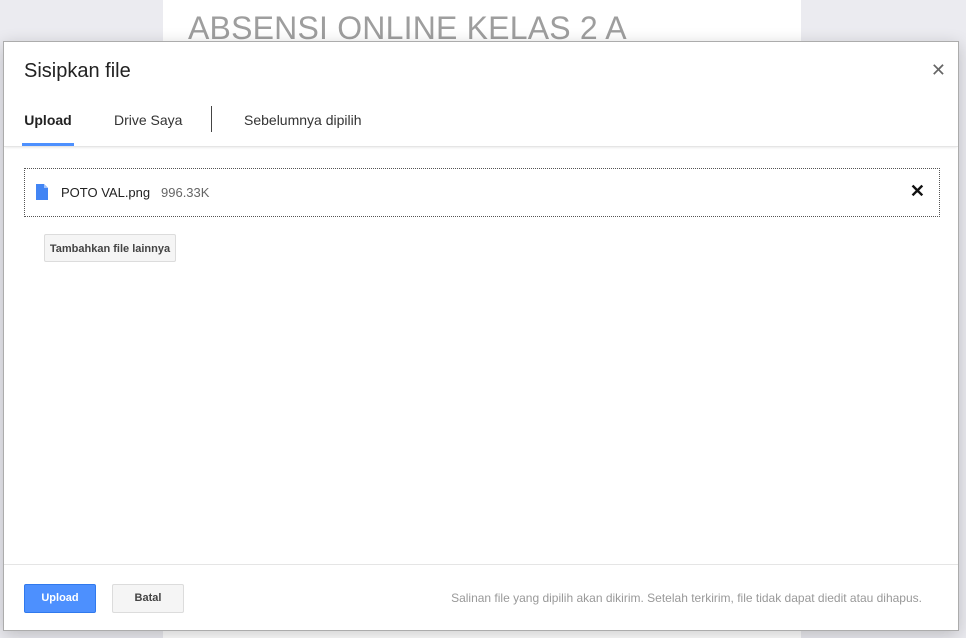 The height and width of the screenshot is (638, 966). I want to click on tab-sebelumnya-dipilih: Sebelumnya dipilih, so click(303, 123).